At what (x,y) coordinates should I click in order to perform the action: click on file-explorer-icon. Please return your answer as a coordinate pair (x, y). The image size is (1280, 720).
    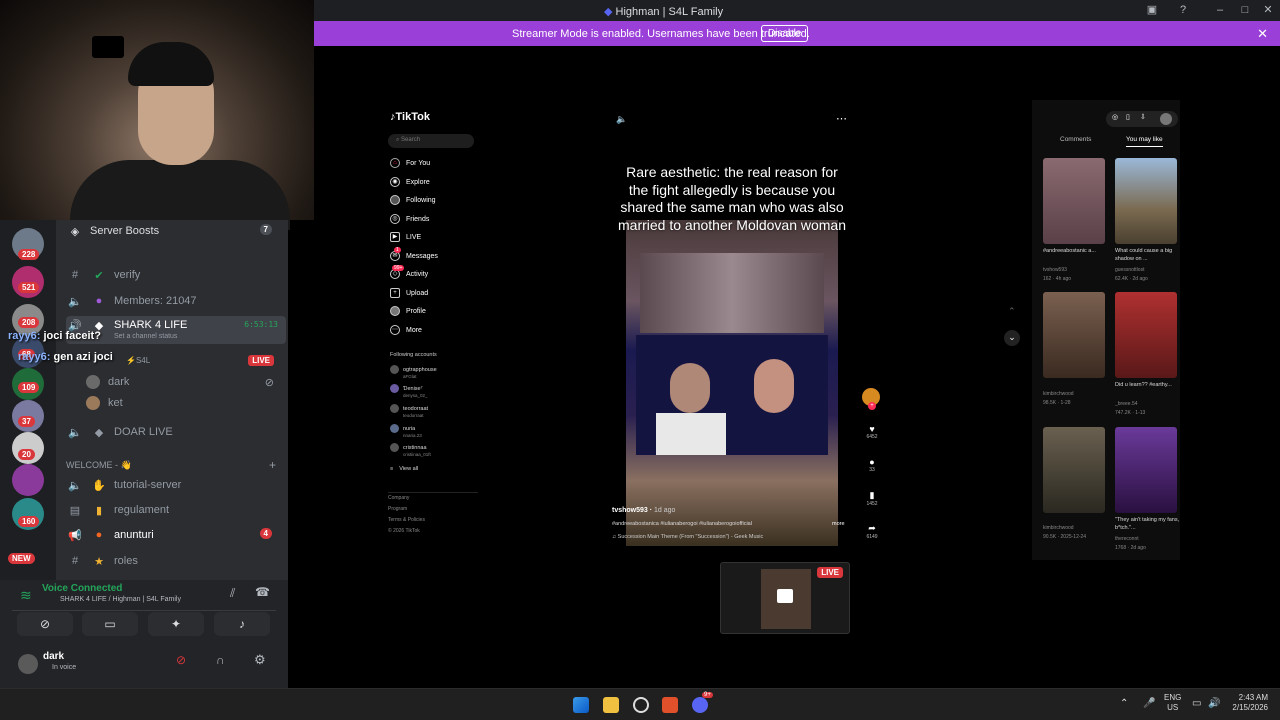
    Looking at the image, I should click on (611, 705).